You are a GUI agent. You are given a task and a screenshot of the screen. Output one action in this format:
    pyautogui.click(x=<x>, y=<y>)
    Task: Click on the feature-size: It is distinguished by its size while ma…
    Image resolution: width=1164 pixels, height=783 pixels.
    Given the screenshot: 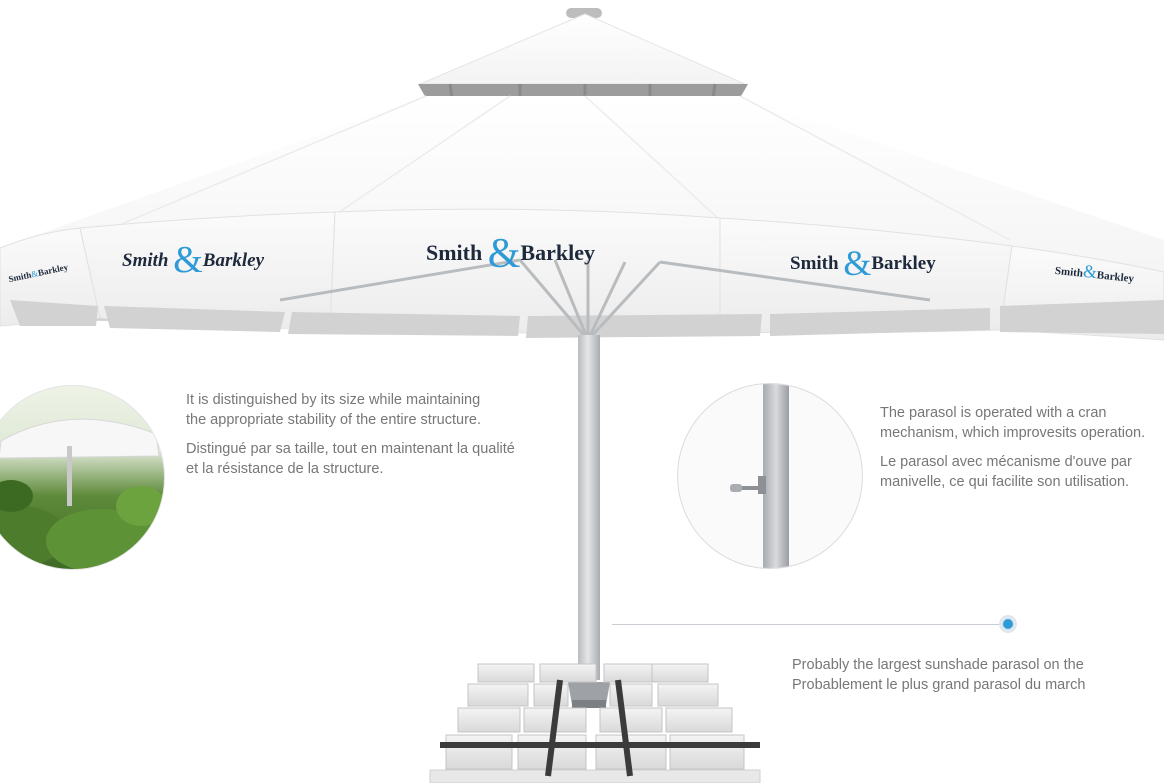 What is the action you would take?
    pyautogui.click(x=351, y=439)
    